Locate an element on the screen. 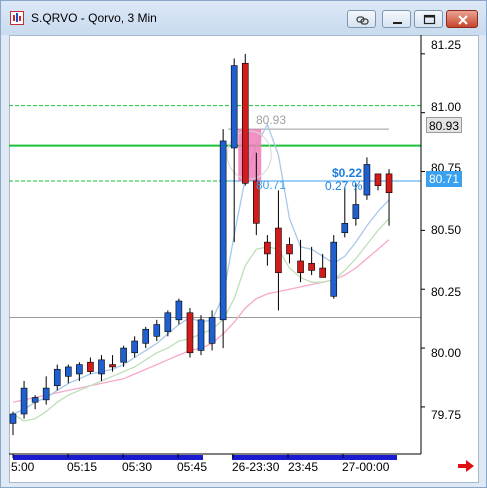 The height and width of the screenshot is (488, 487). price-tick-81-25: 81.25 is located at coordinates (446, 45).